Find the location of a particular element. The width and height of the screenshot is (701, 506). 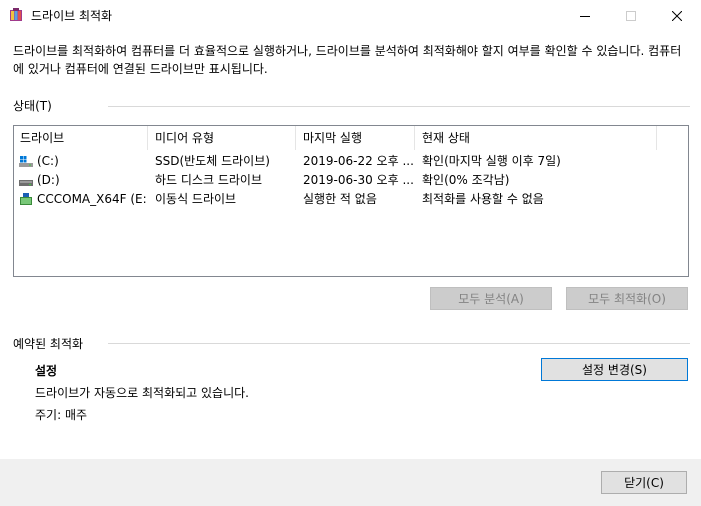

footer-bar: 닫기(C) is located at coordinates (350, 482).